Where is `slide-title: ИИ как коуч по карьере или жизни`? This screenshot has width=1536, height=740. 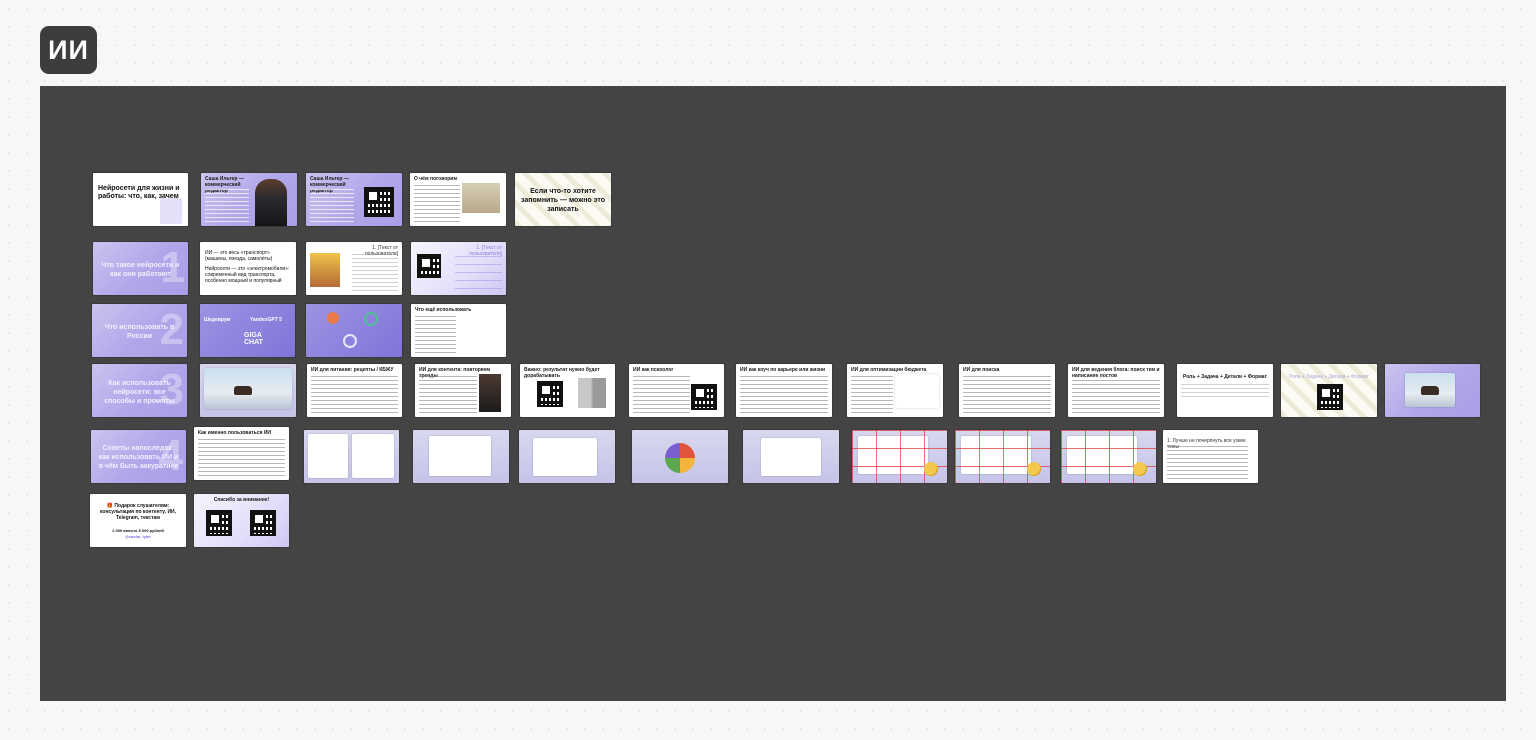 slide-title: ИИ как коуч по карьере или жизни is located at coordinates (783, 370).